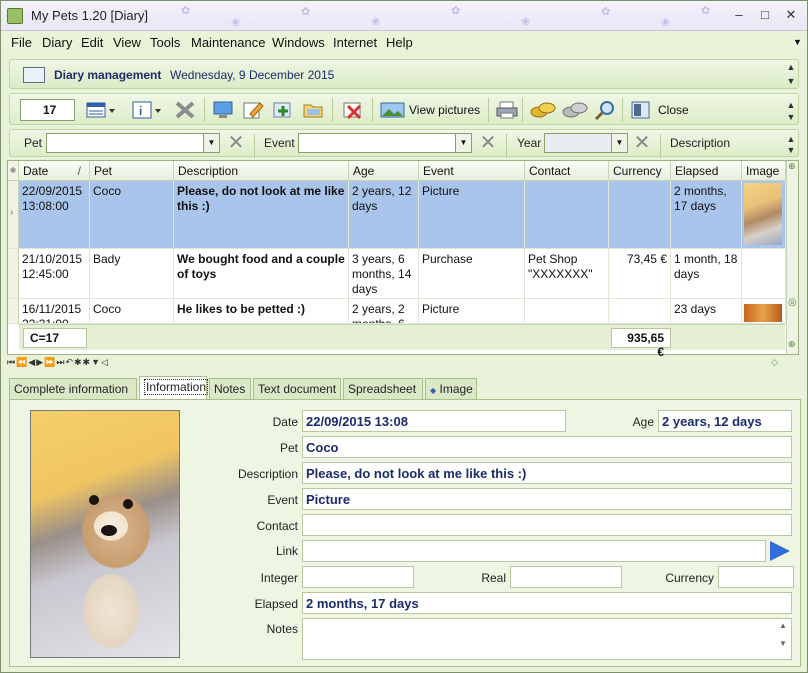 The width and height of the screenshot is (808, 673). I want to click on clear-pet-filter-icon: ✕, so click(236, 143).